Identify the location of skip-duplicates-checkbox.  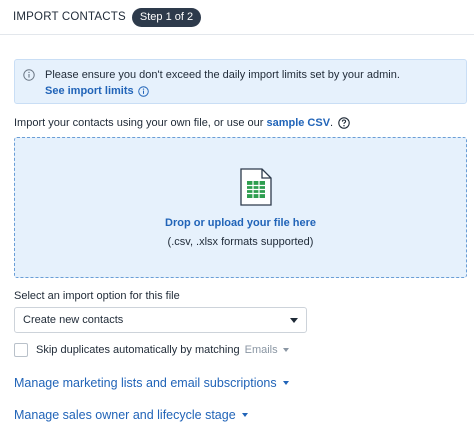
(21, 350).